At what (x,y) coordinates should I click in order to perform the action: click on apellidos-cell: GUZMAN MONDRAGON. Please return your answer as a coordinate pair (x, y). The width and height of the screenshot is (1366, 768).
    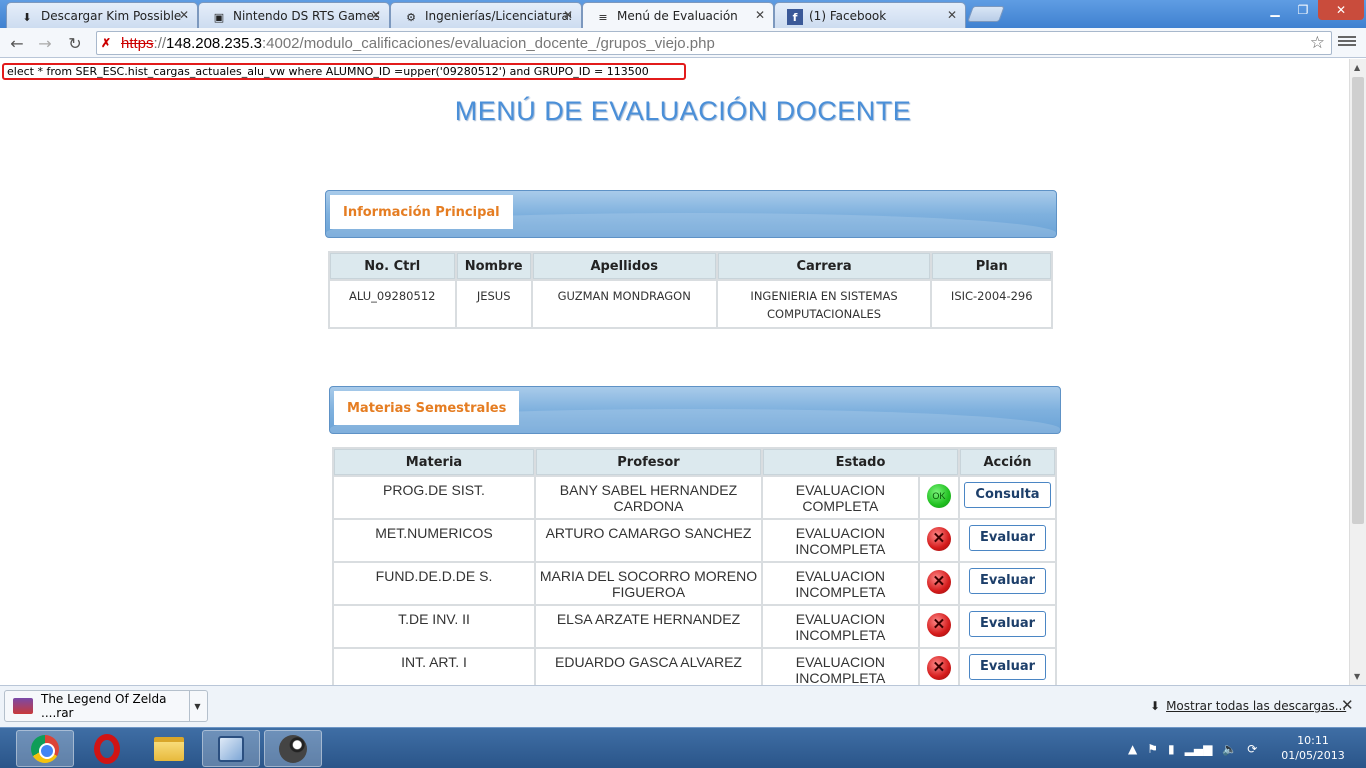
    Looking at the image, I should click on (624, 304).